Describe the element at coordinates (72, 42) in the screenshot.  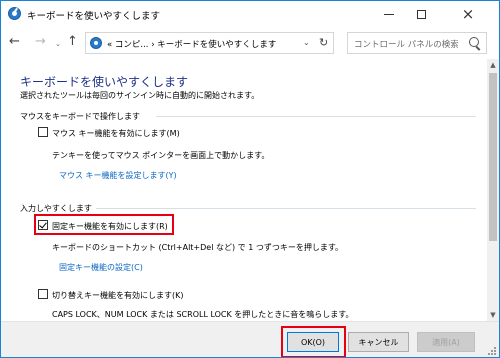
I see `up-arrow-icon: ↑` at that location.